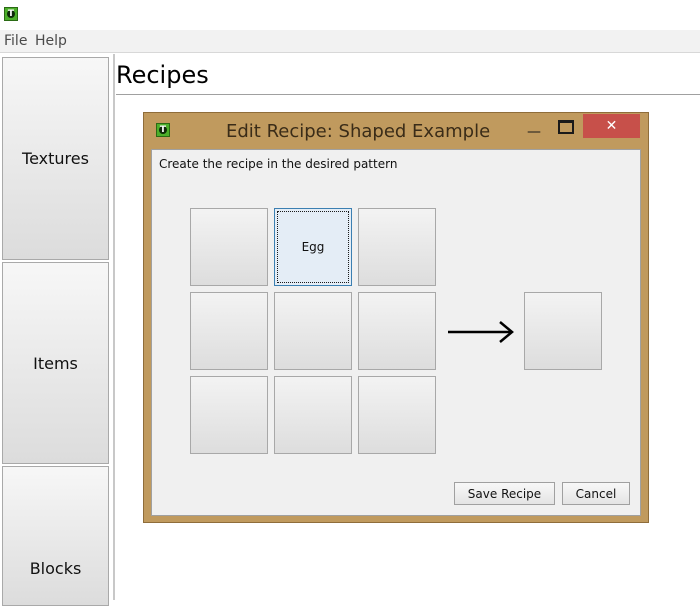 This screenshot has width=700, height=606. I want to click on sidebar-item-textures: Textures, so click(55, 158).